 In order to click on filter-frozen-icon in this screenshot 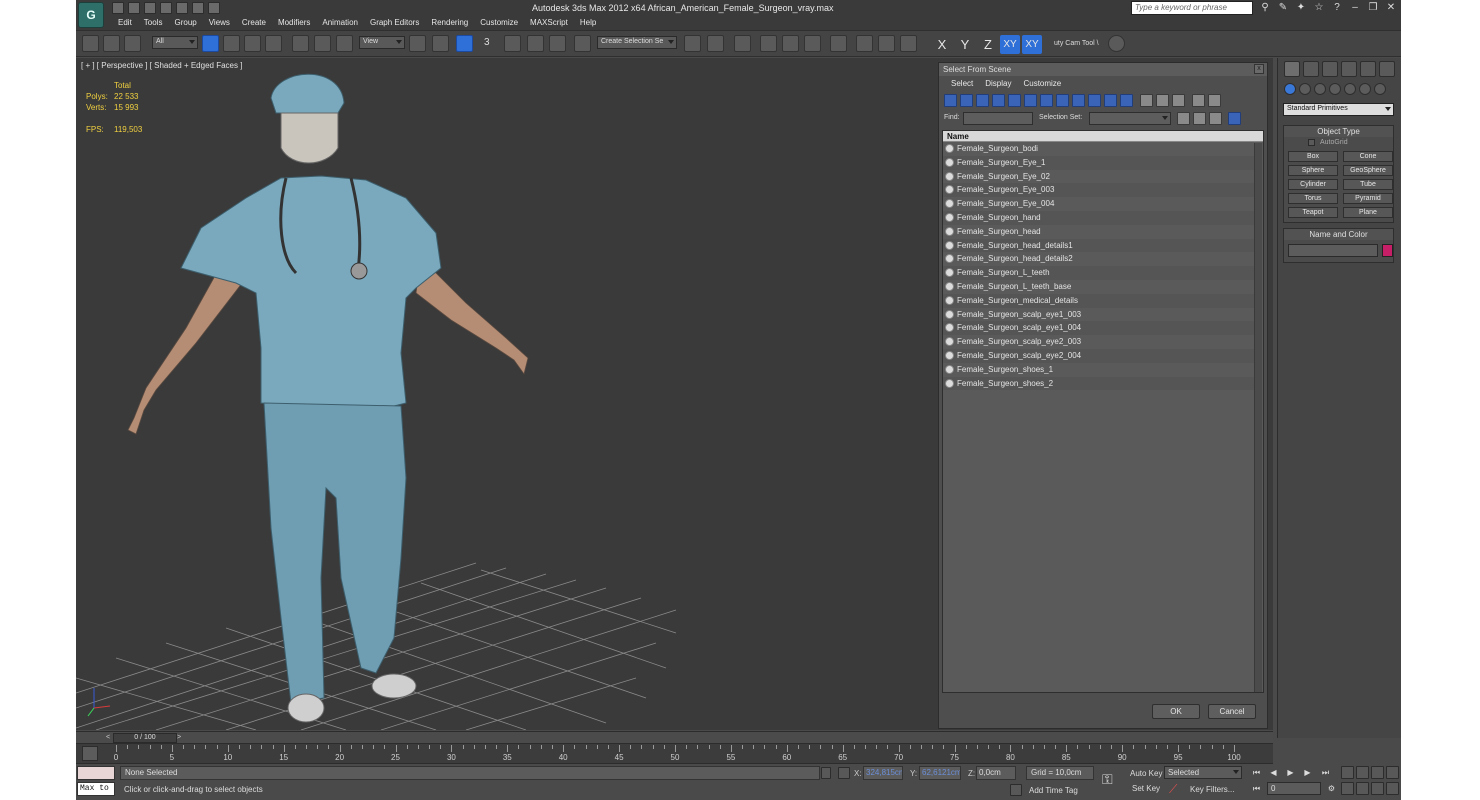, I will do `click(1110, 100)`.